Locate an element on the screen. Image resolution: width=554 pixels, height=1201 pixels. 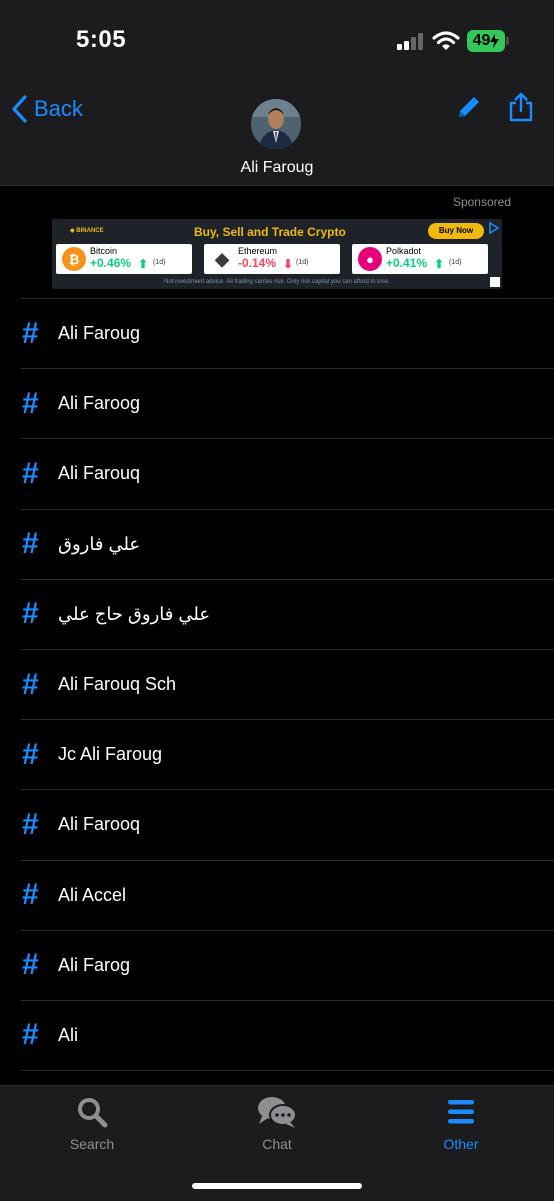
menu-icon is located at coordinates (461, 1112).